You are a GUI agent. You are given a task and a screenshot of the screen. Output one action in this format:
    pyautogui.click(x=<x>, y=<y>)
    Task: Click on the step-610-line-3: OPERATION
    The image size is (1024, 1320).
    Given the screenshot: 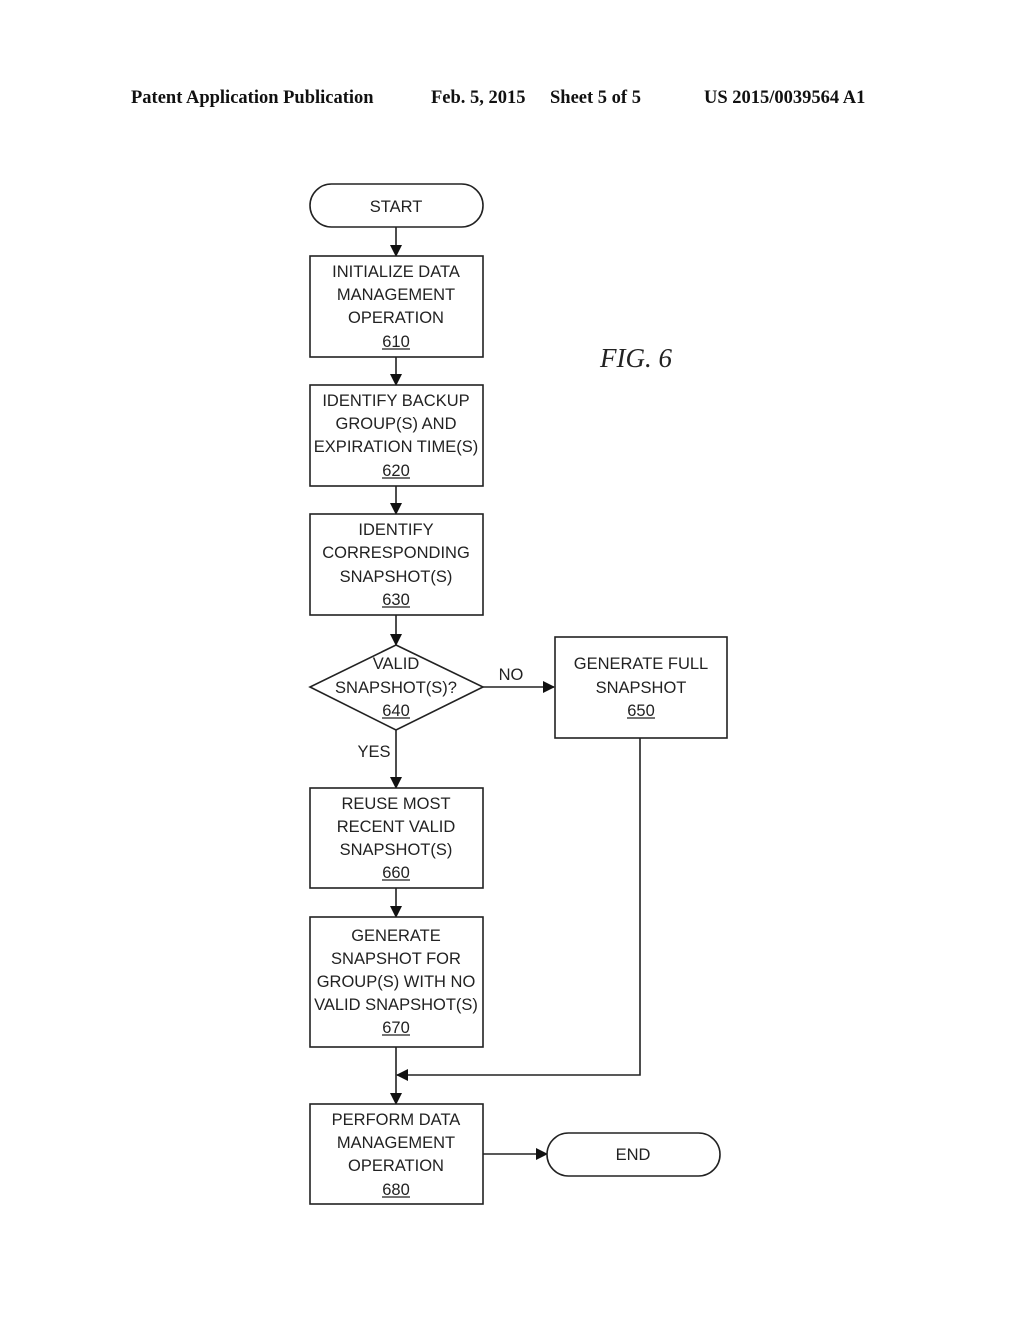 What is the action you would take?
    pyautogui.click(x=396, y=318)
    